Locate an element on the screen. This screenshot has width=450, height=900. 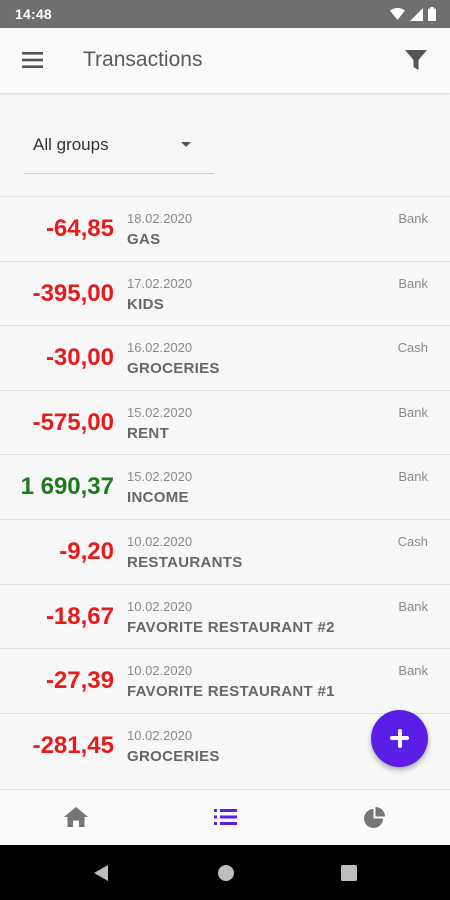
recents-square-icon is located at coordinates (349, 873).